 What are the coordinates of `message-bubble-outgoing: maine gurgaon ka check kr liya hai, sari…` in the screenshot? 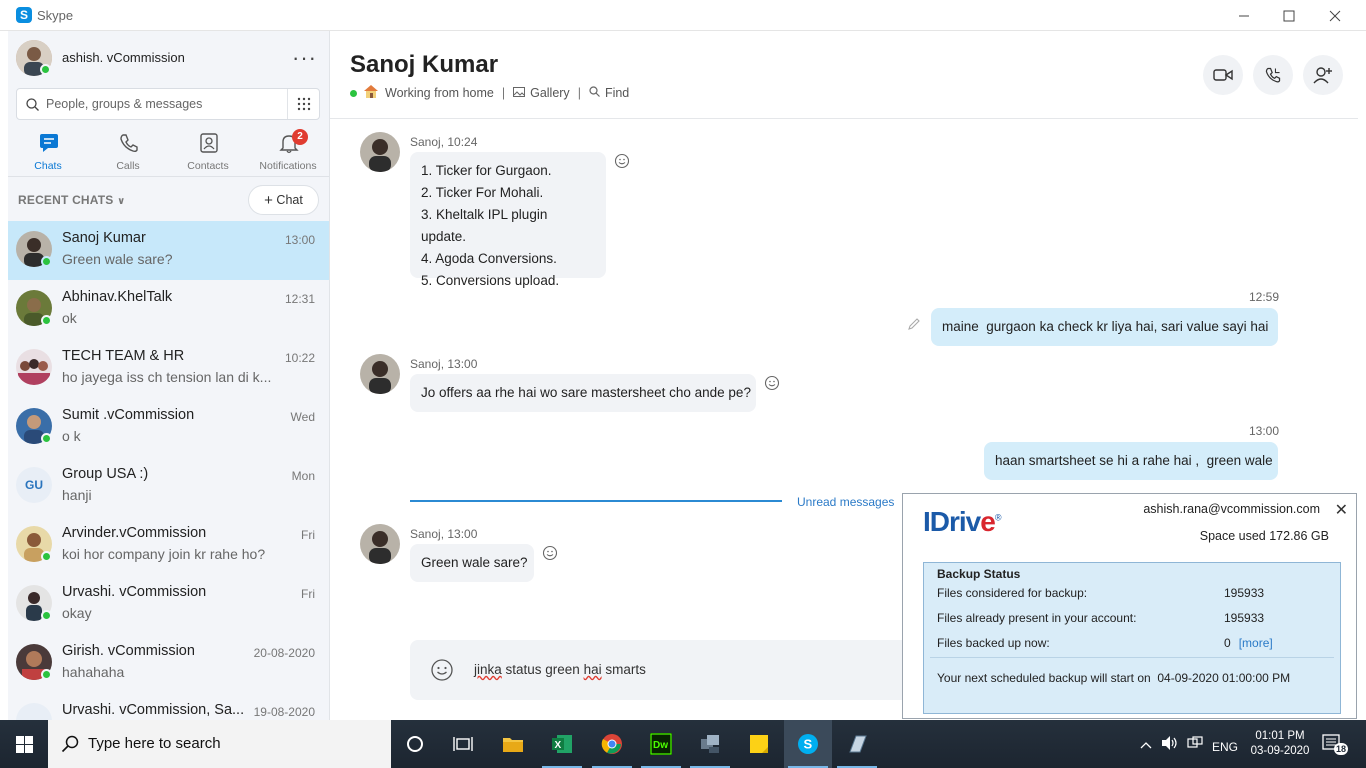 It's located at (1104, 327).